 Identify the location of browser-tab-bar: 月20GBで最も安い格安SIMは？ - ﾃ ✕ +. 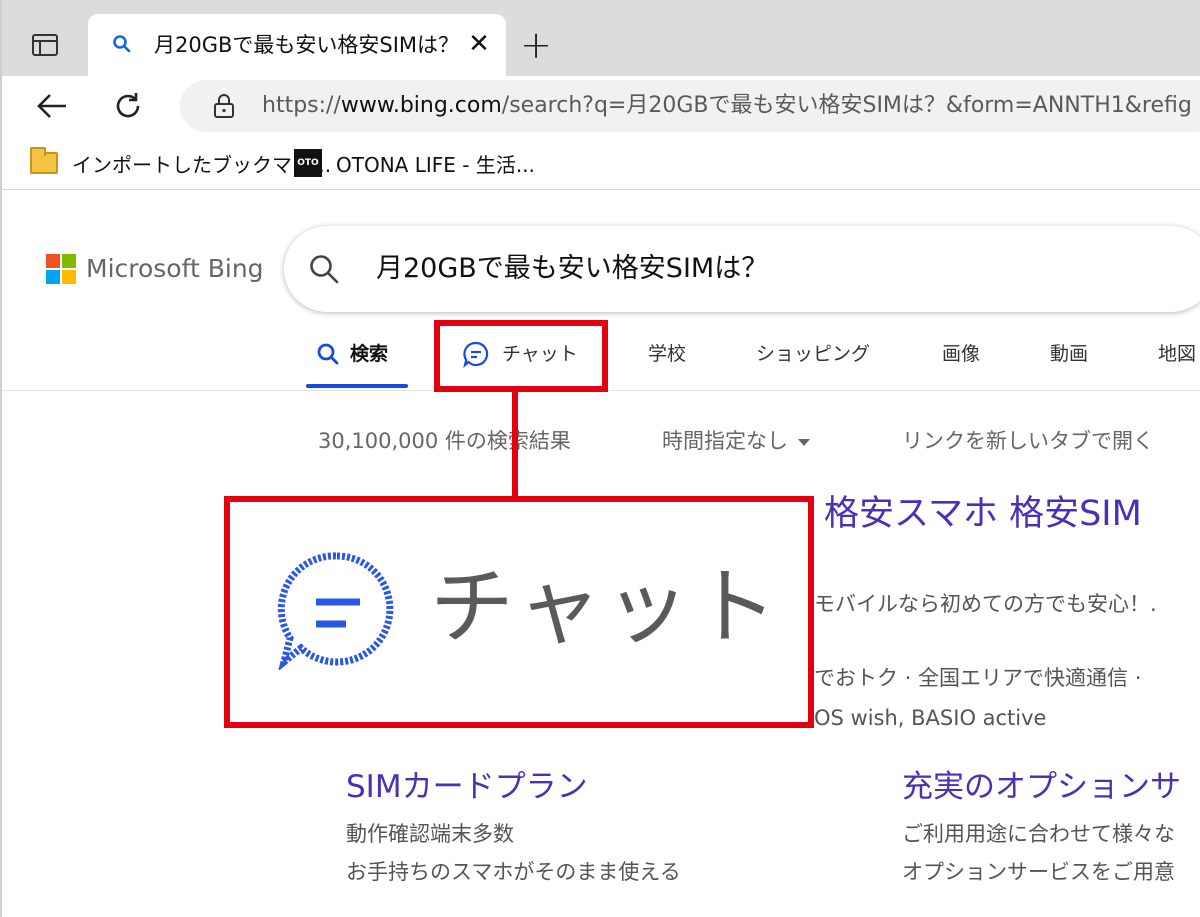
(601, 38).